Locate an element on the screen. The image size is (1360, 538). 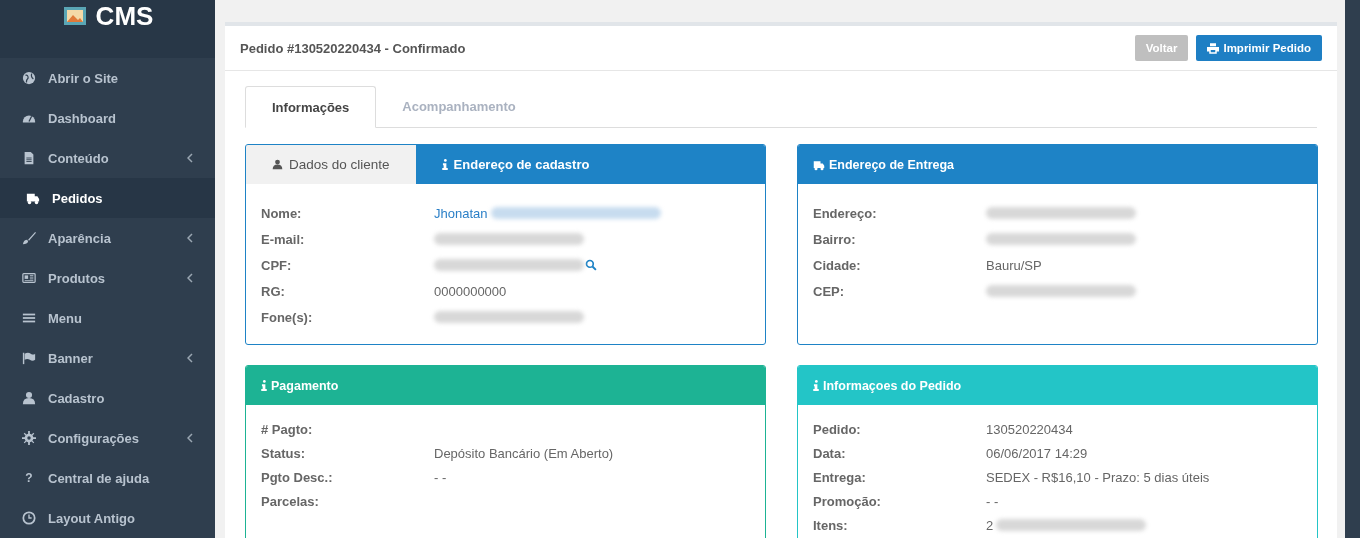
panel-tab: Dados do cliente is located at coordinates (331, 164).